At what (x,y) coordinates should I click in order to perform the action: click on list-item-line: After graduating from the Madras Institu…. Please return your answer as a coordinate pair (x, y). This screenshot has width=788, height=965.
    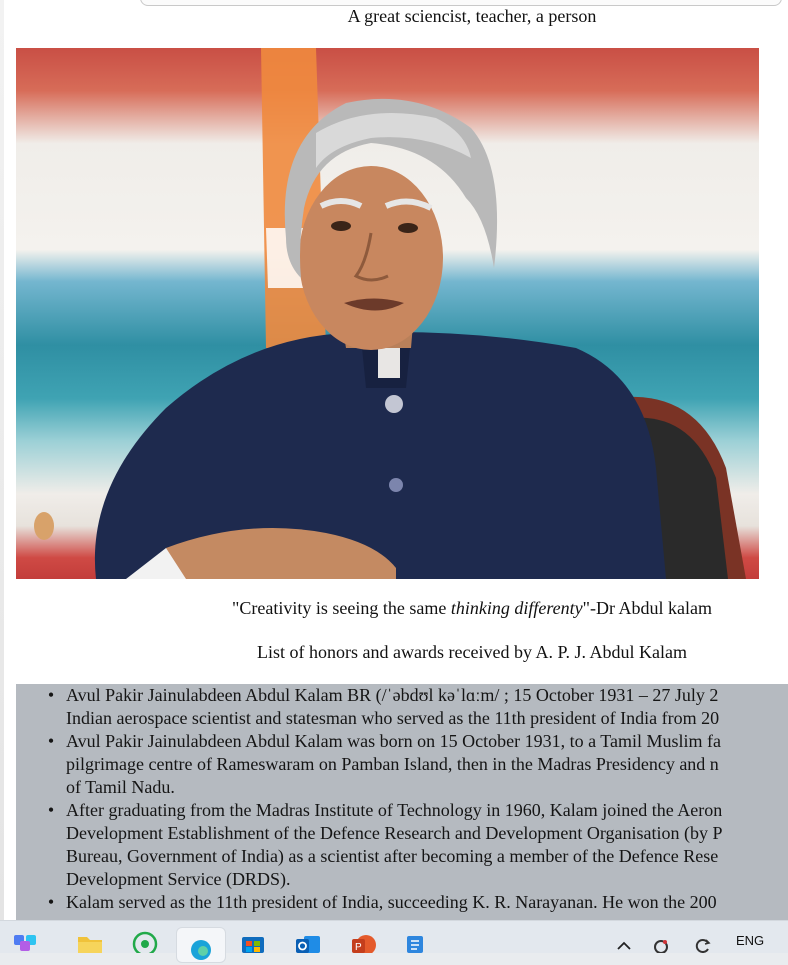
    Looking at the image, I should click on (394, 810).